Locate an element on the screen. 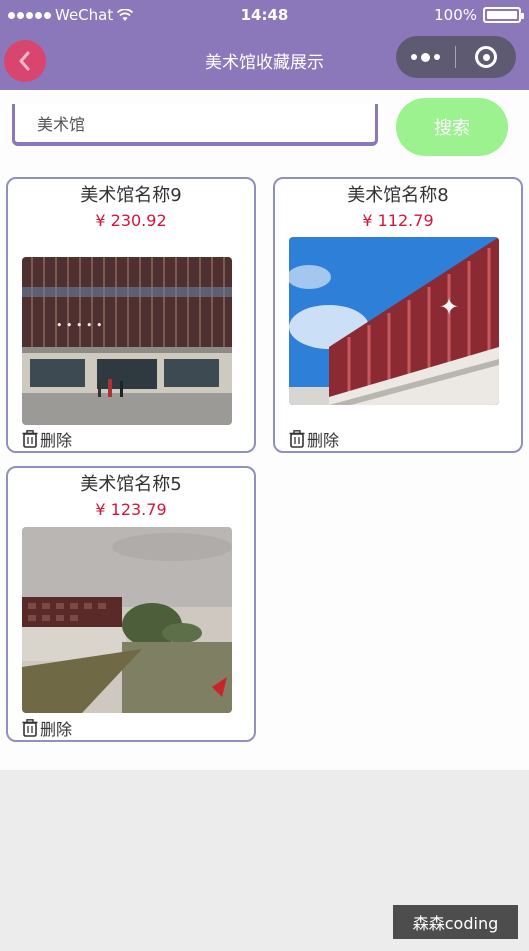  nav-bar: 美术馆收藏展示 is located at coordinates (264, 61).